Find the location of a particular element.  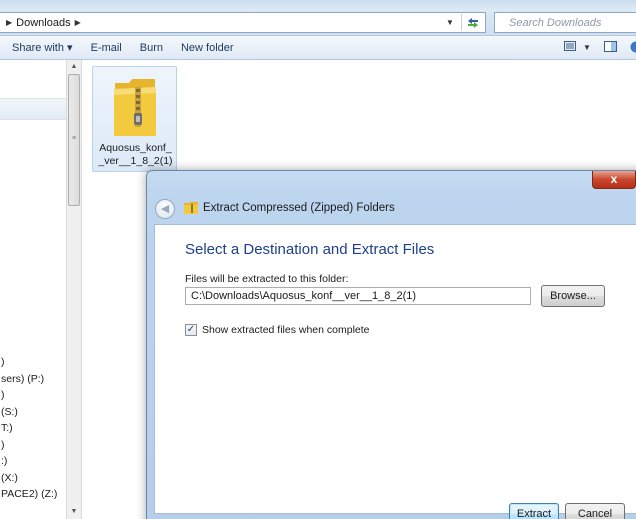

show-files-option: ✓ Show extracted files when complete is located at coordinates (277, 330).